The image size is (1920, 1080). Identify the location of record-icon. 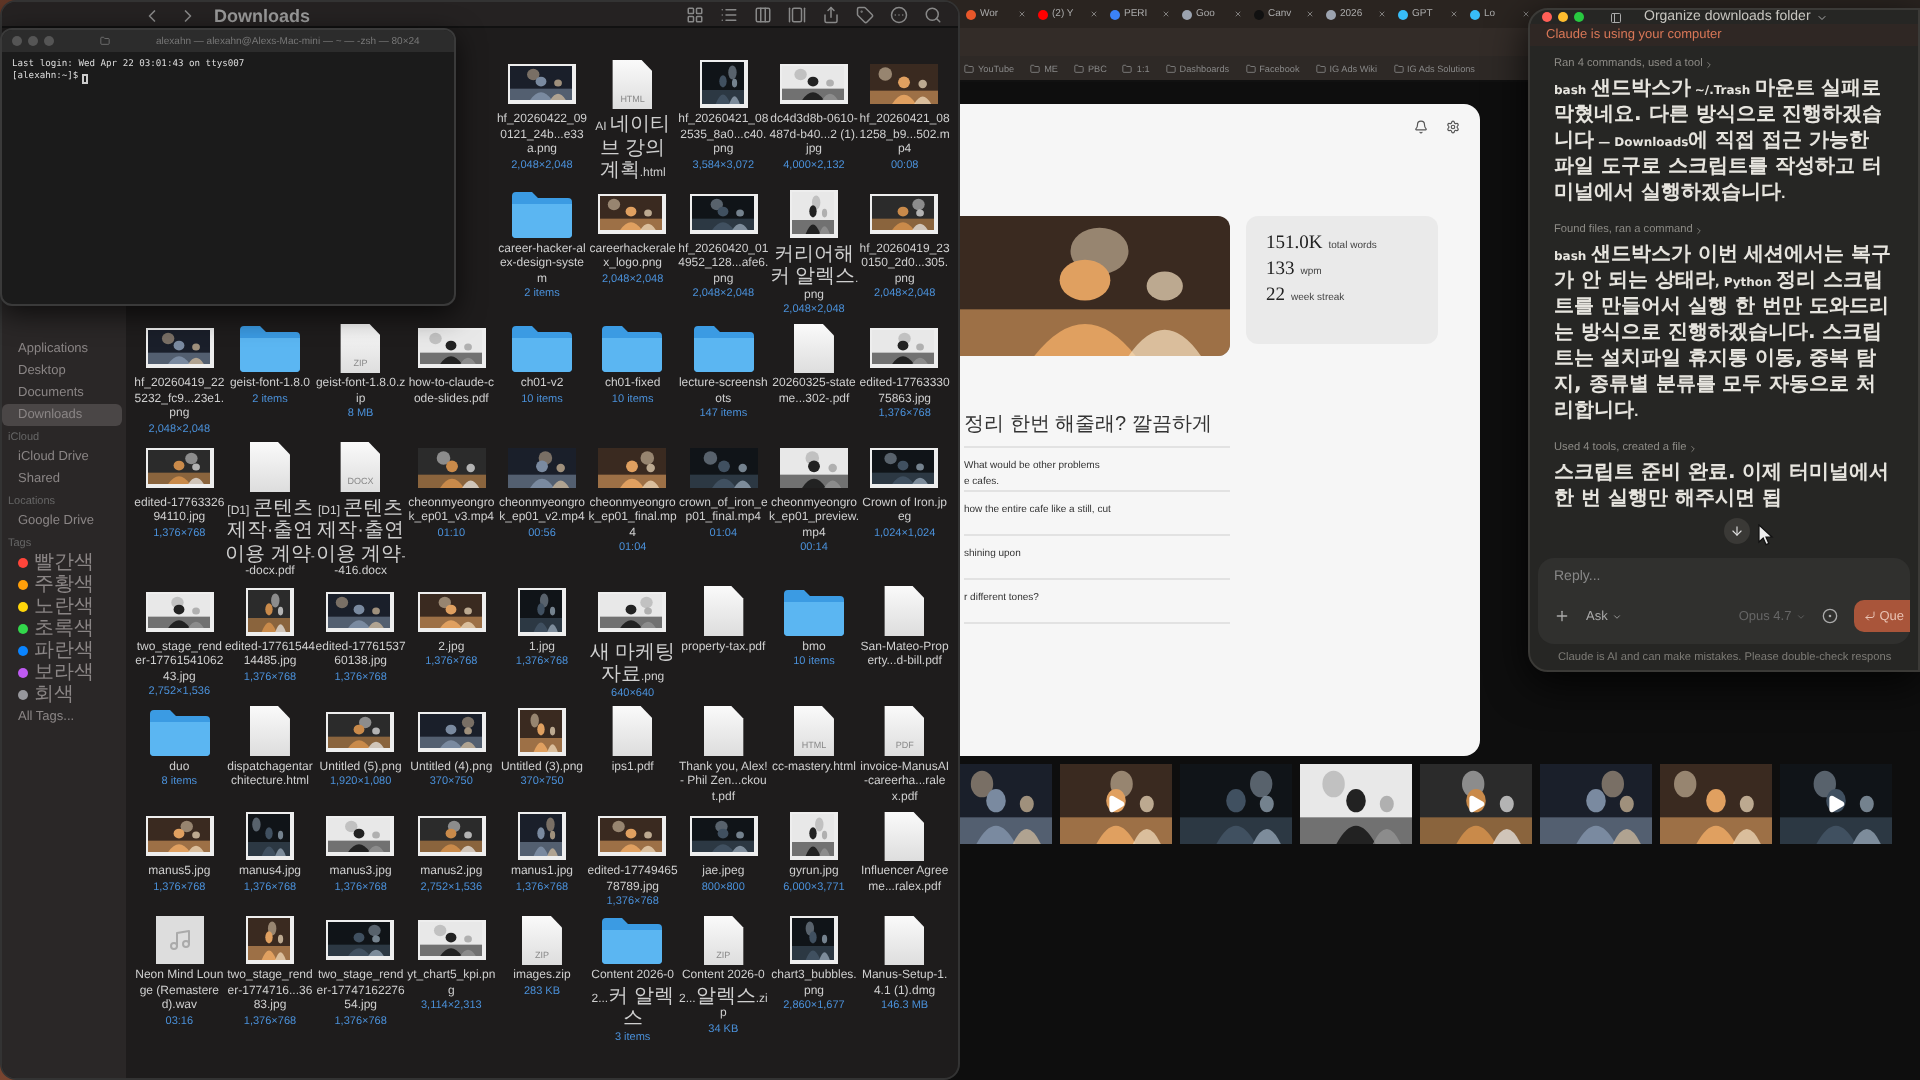
(1829, 616).